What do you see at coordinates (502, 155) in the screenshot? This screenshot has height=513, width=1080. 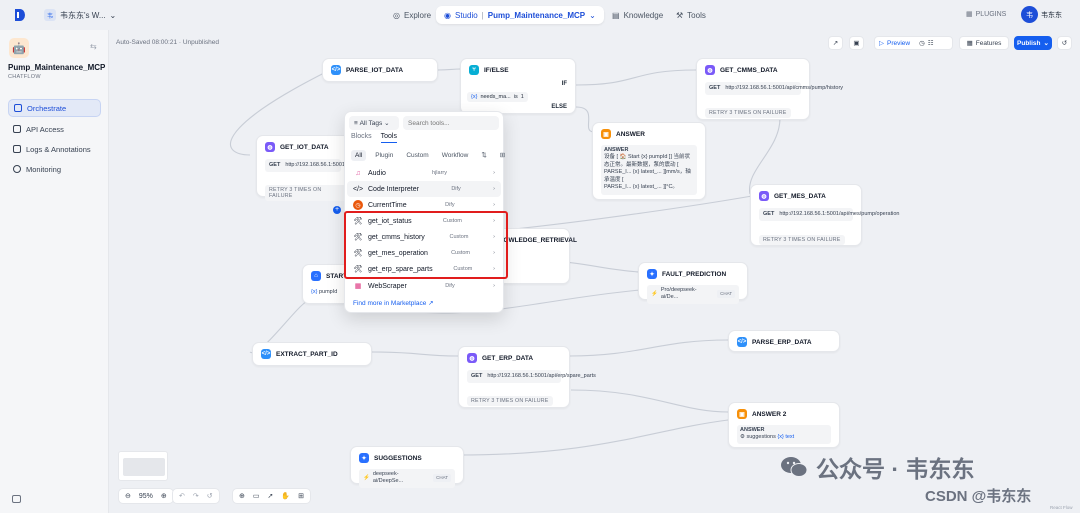 I see `view-toggle-icon: ⊞` at bounding box center [502, 155].